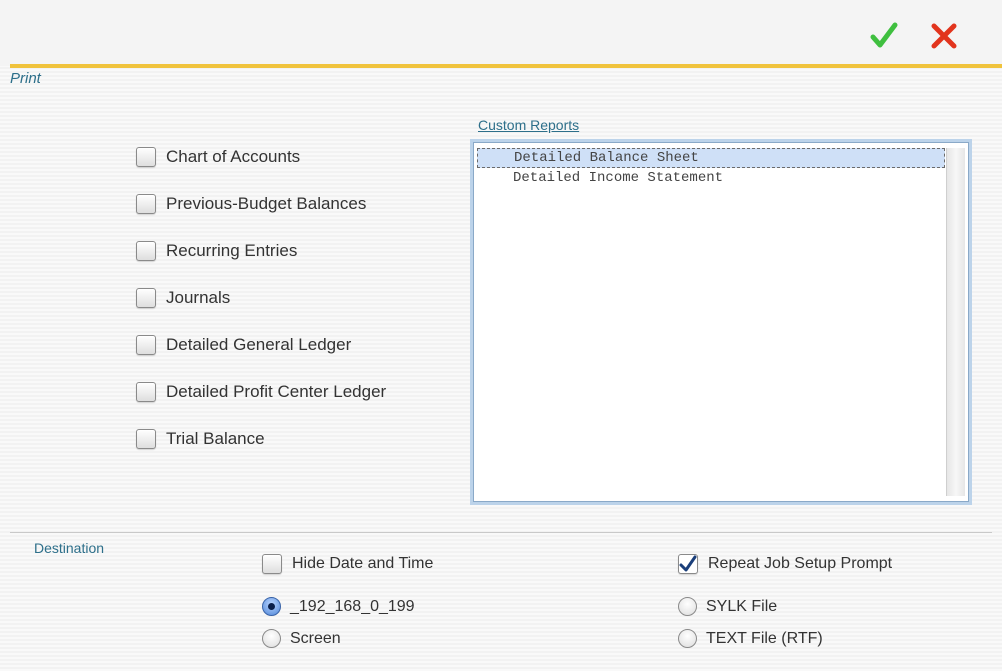 Image resolution: width=1002 pixels, height=671 pixels. What do you see at coordinates (742, 606) in the screenshot?
I see `radio-label: SYLK File` at bounding box center [742, 606].